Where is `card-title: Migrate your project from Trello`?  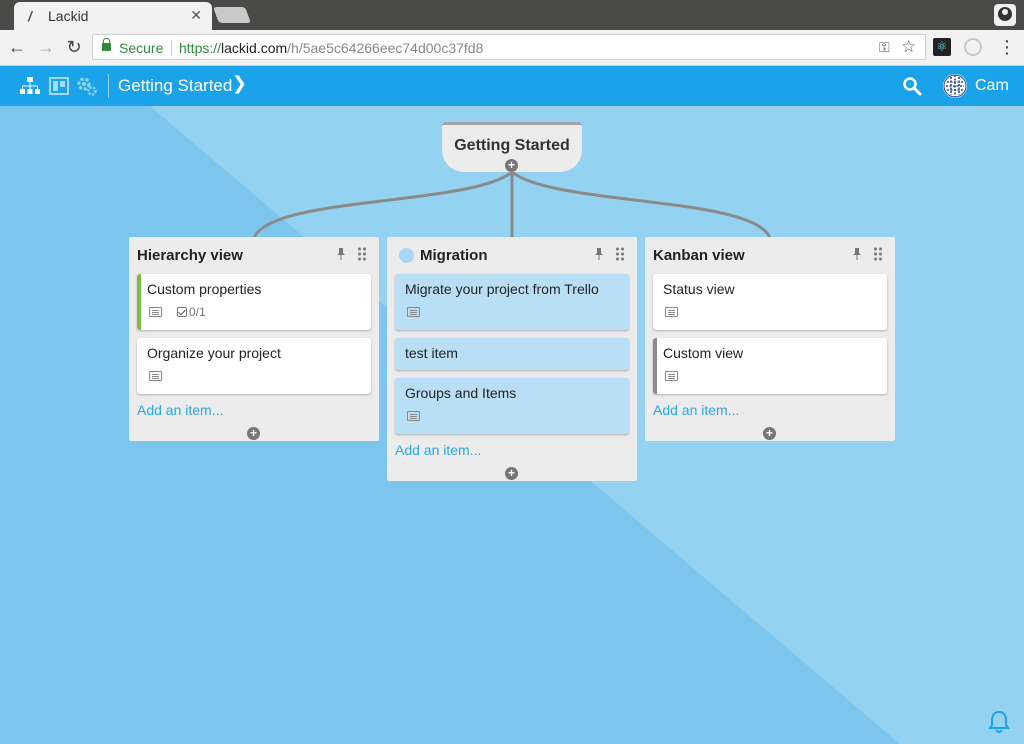
card-title: Migrate your project from Trello is located at coordinates (502, 289).